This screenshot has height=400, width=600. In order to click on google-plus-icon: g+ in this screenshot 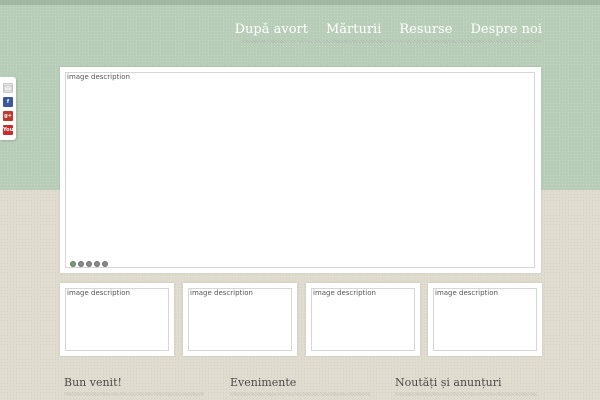, I will do `click(8, 116)`.